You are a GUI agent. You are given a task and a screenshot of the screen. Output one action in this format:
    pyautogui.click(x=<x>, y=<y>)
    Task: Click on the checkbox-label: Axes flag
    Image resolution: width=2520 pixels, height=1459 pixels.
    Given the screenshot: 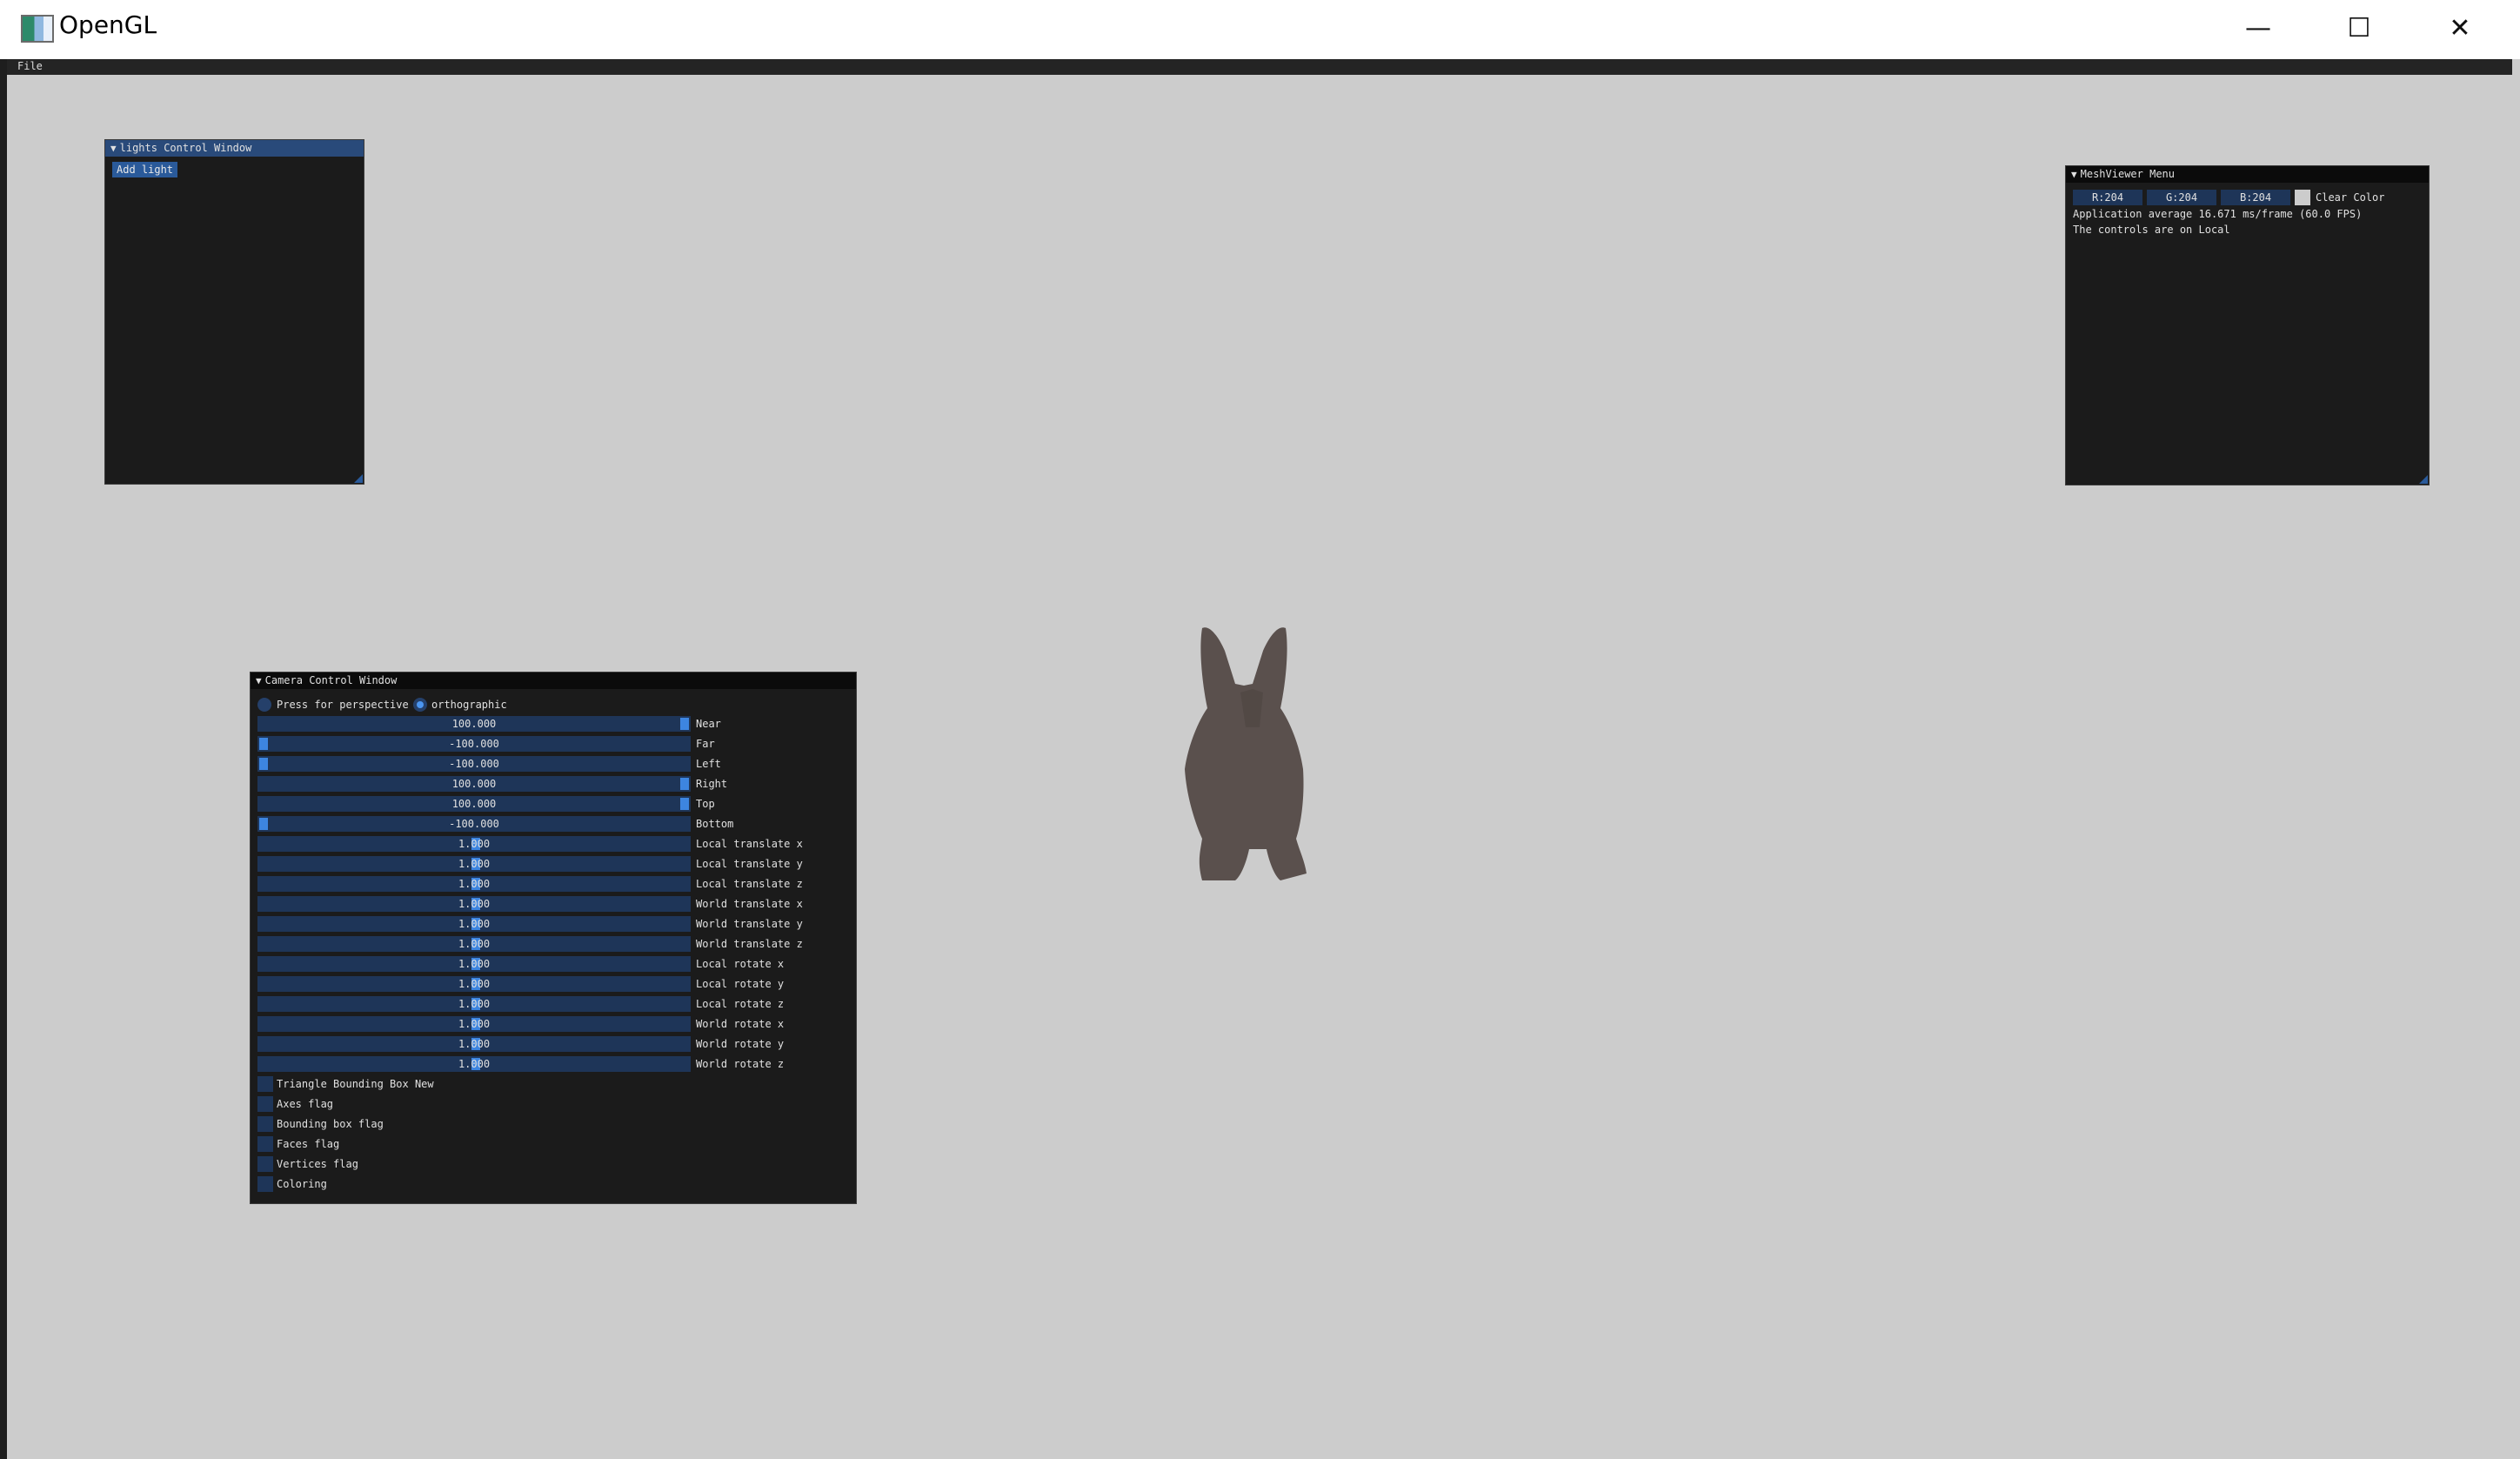 What is the action you would take?
    pyautogui.click(x=305, y=1104)
    